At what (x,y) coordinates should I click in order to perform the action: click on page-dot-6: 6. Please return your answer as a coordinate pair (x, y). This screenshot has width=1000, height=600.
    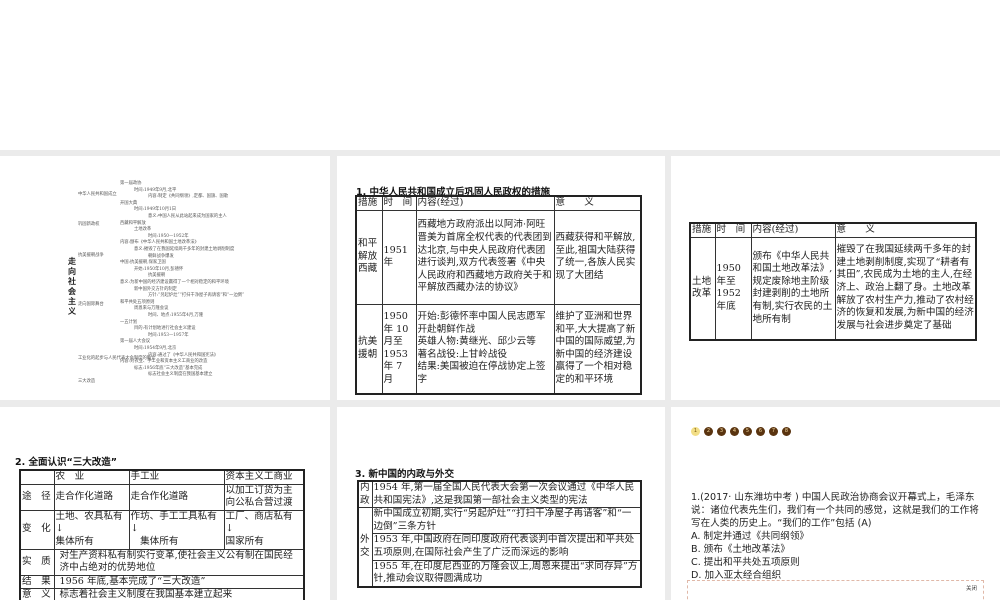
    Looking at the image, I should click on (760, 431).